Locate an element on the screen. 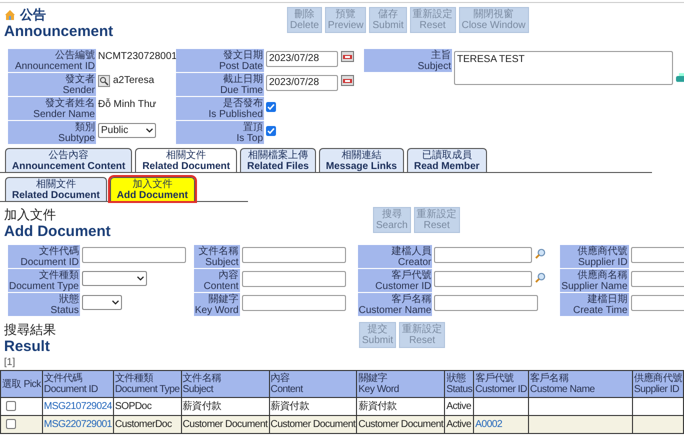 The height and width of the screenshot is (436, 684). section-title: 搜尋結果 is located at coordinates (30, 330).